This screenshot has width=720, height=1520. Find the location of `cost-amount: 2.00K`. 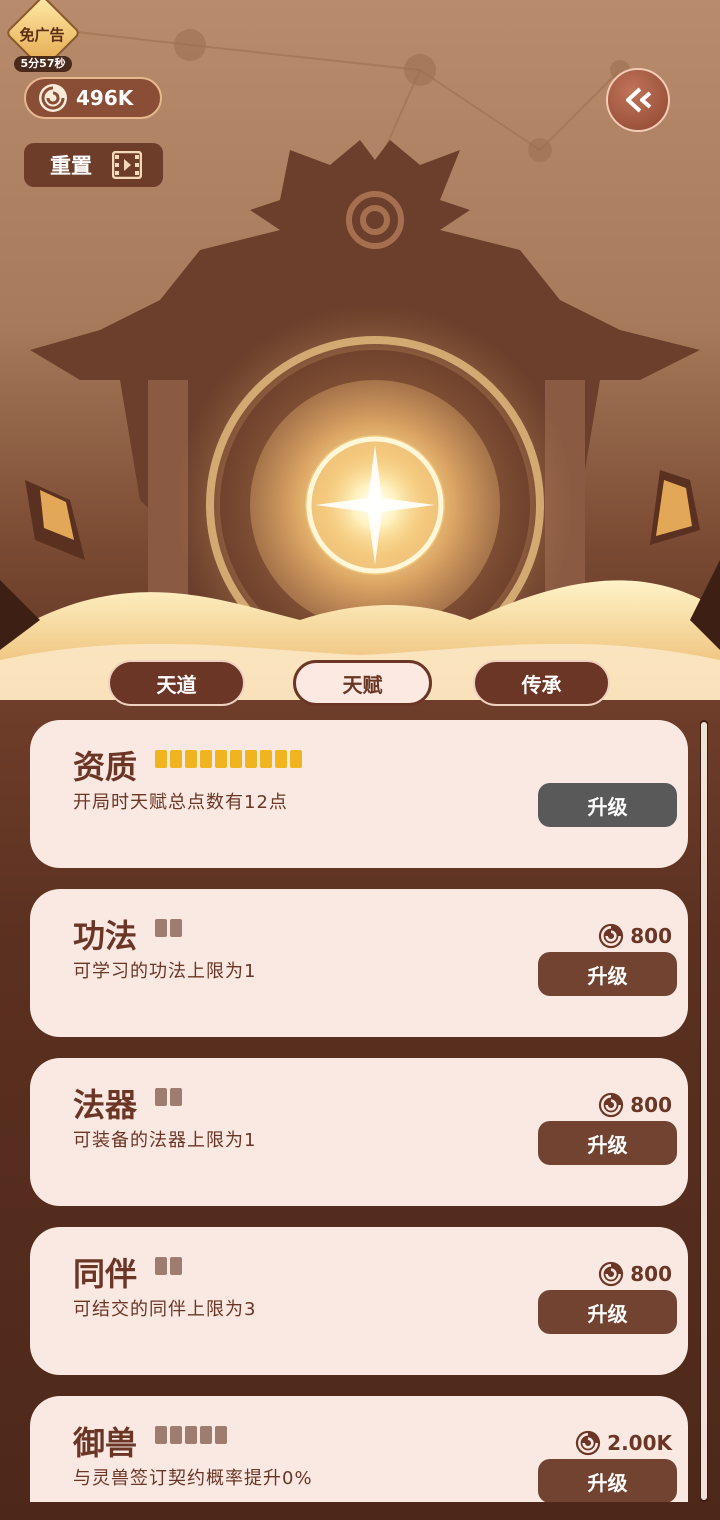

cost-amount: 2.00K is located at coordinates (639, 1443).